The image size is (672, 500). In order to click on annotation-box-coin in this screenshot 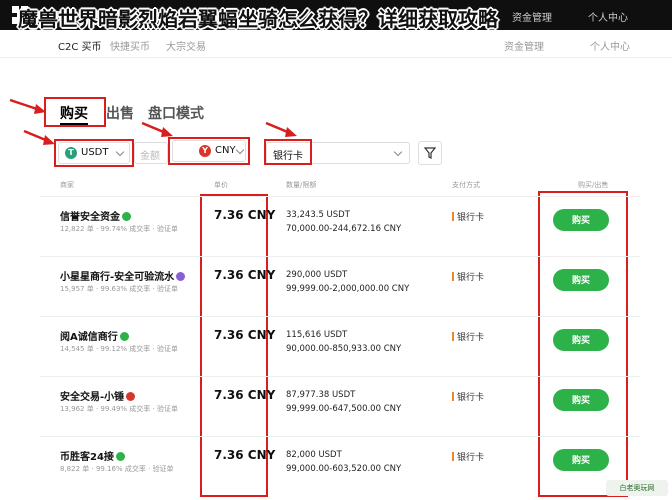, I will do `click(94, 153)`.